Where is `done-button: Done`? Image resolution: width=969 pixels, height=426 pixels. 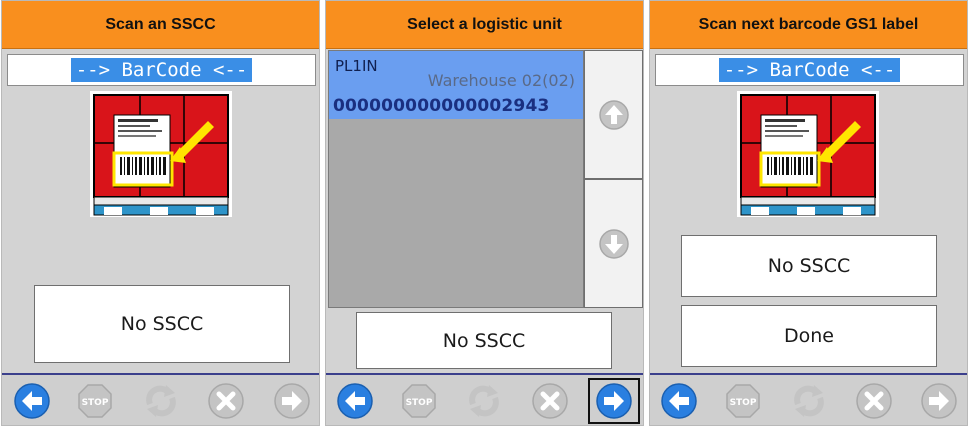 done-button: Done is located at coordinates (809, 336).